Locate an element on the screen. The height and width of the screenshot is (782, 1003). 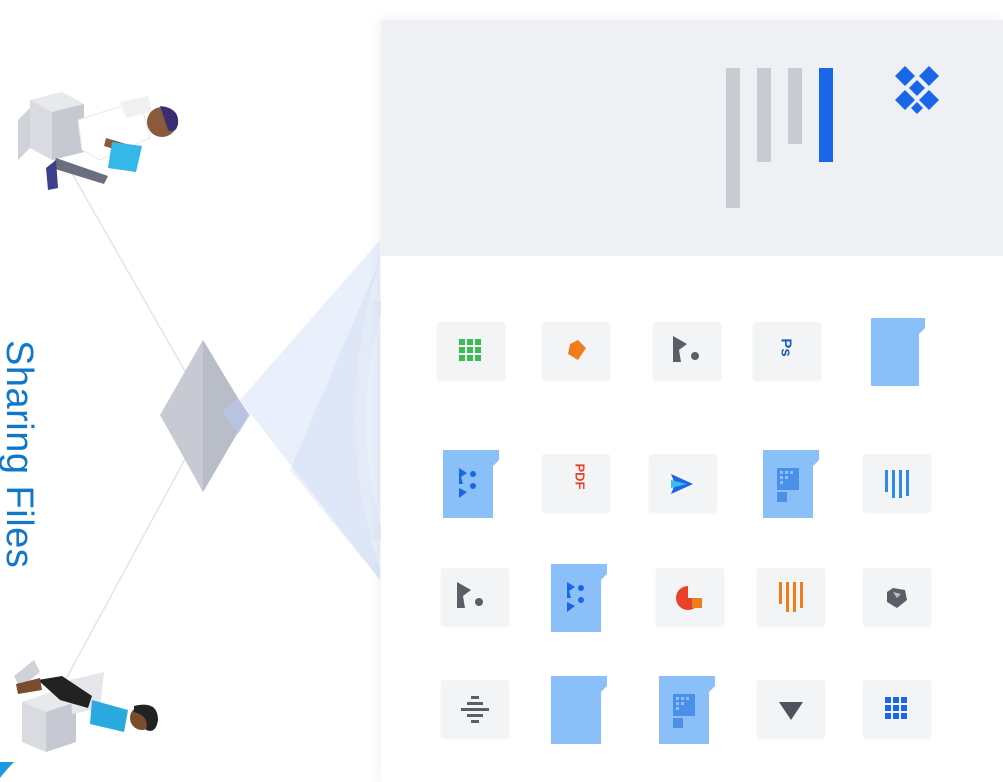
sketch-file-tile is located at coordinates (576, 351).